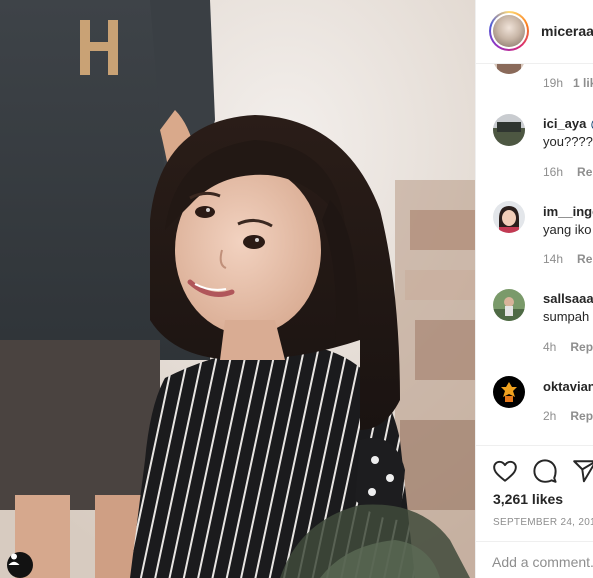  Describe the element at coordinates (550, 347) in the screenshot. I see `comment-time: 4h` at that location.